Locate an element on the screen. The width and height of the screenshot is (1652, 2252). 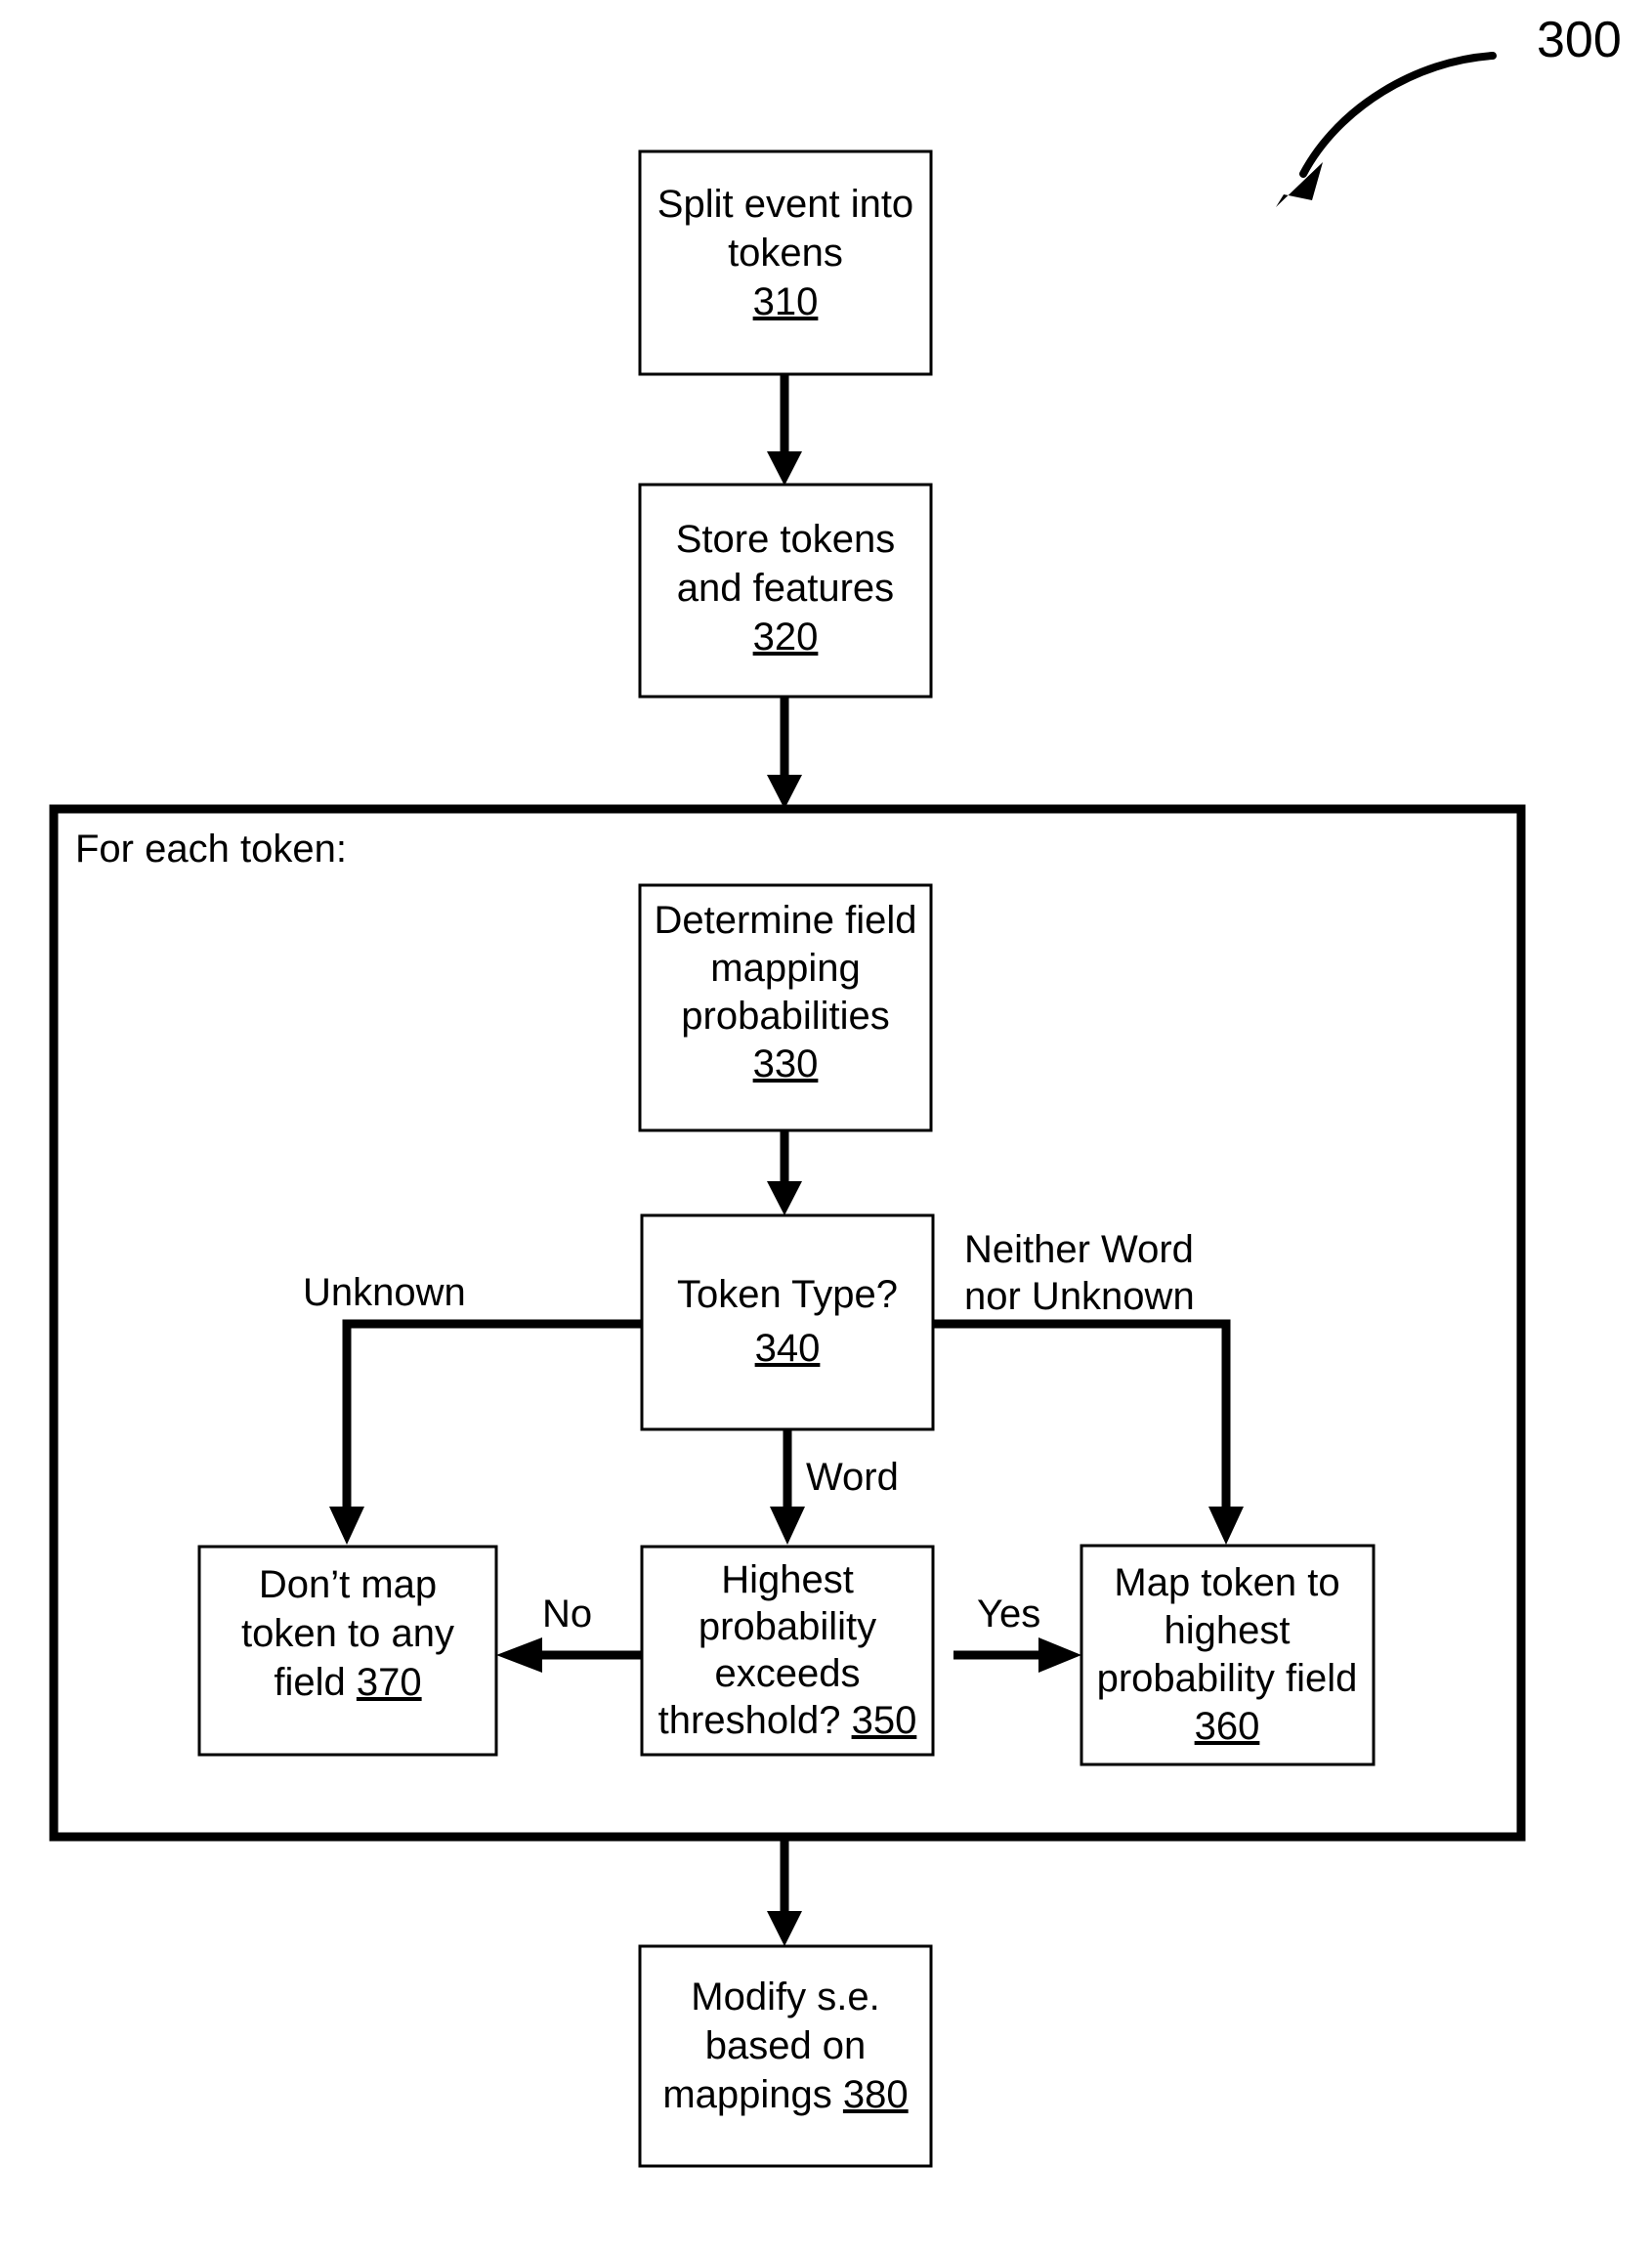
edge-word-arrowhead is located at coordinates (787, 1526).